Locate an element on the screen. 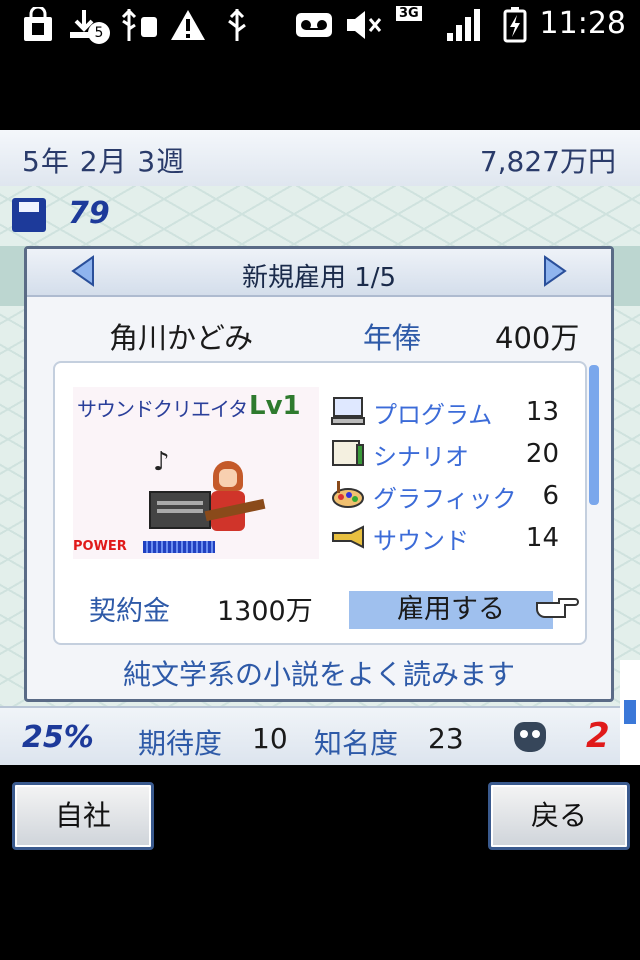  salary-value: 400万 is located at coordinates (537, 338).